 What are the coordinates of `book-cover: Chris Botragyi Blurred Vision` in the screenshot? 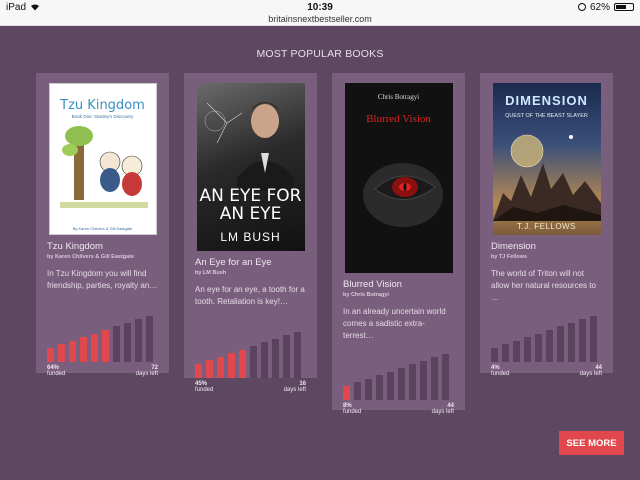 It's located at (398, 178).